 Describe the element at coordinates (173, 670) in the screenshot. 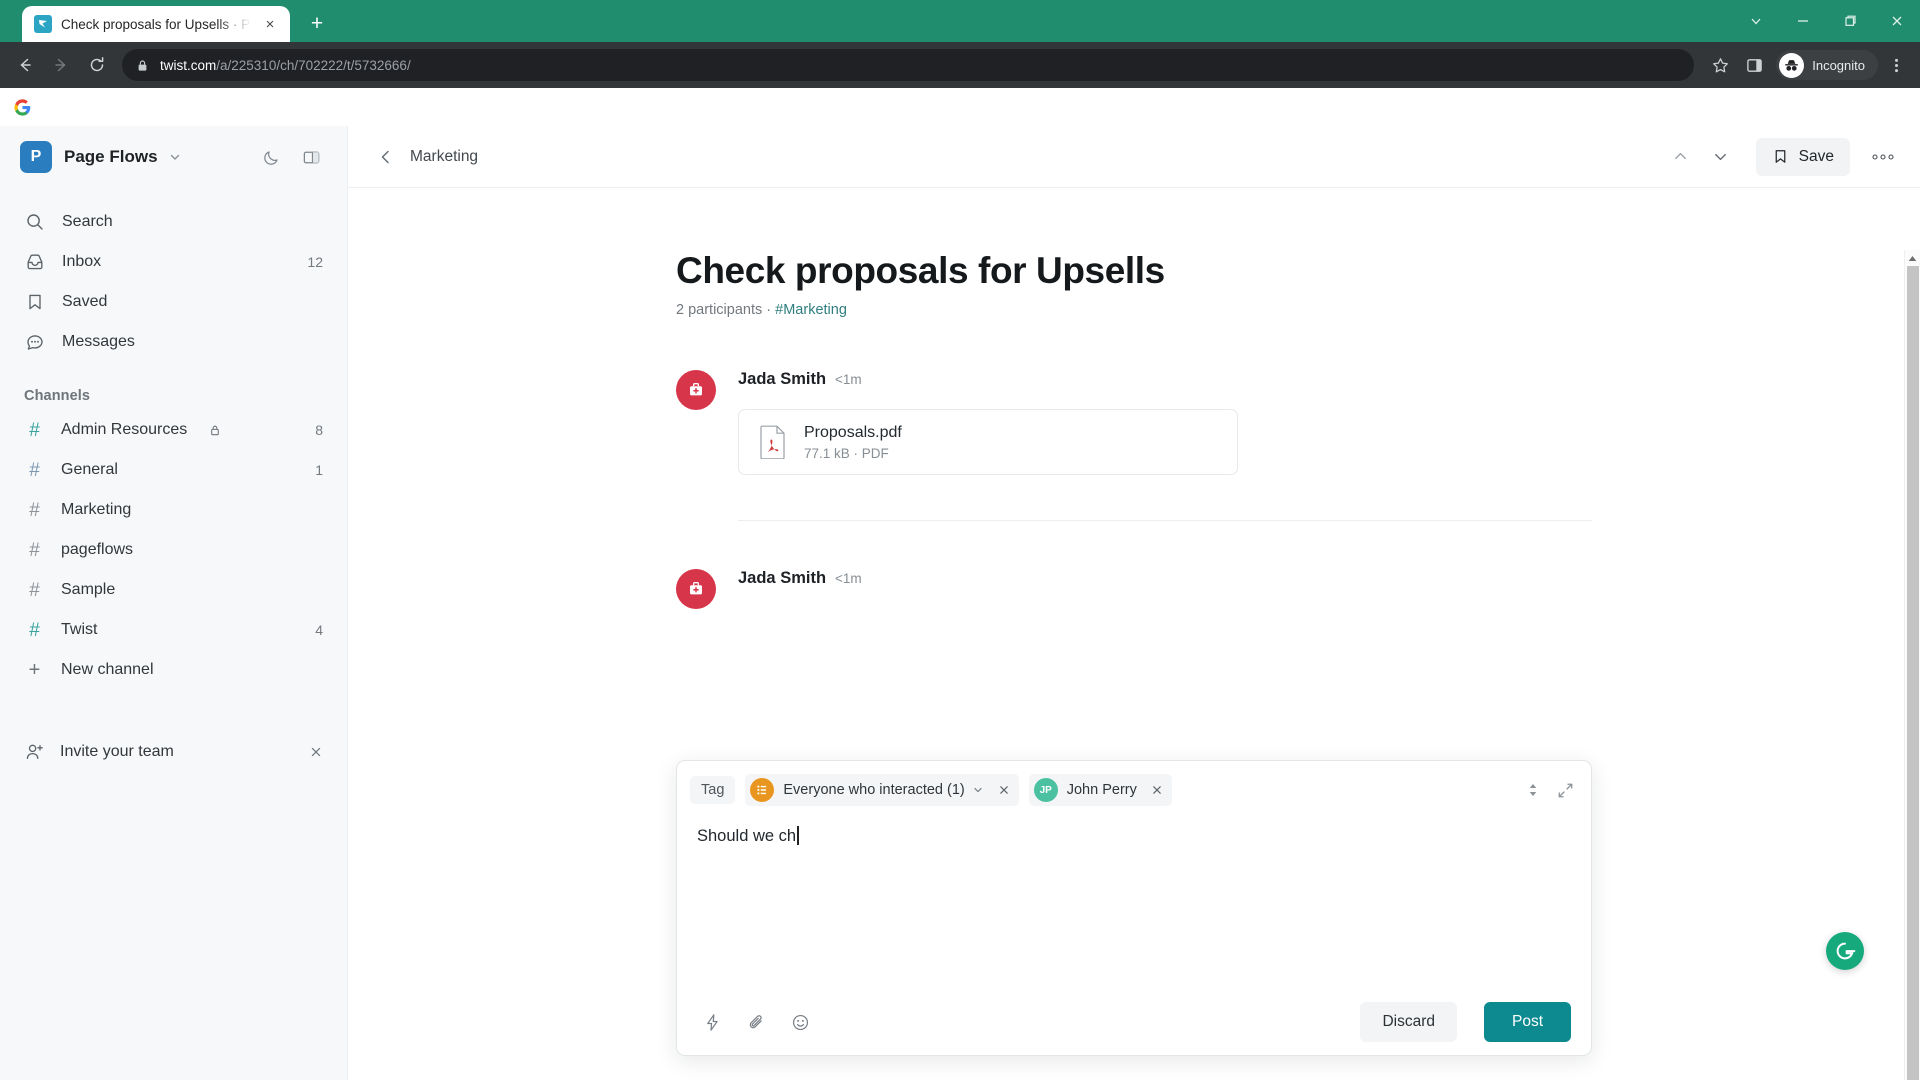

I see `new-channel-button: + New channel` at that location.